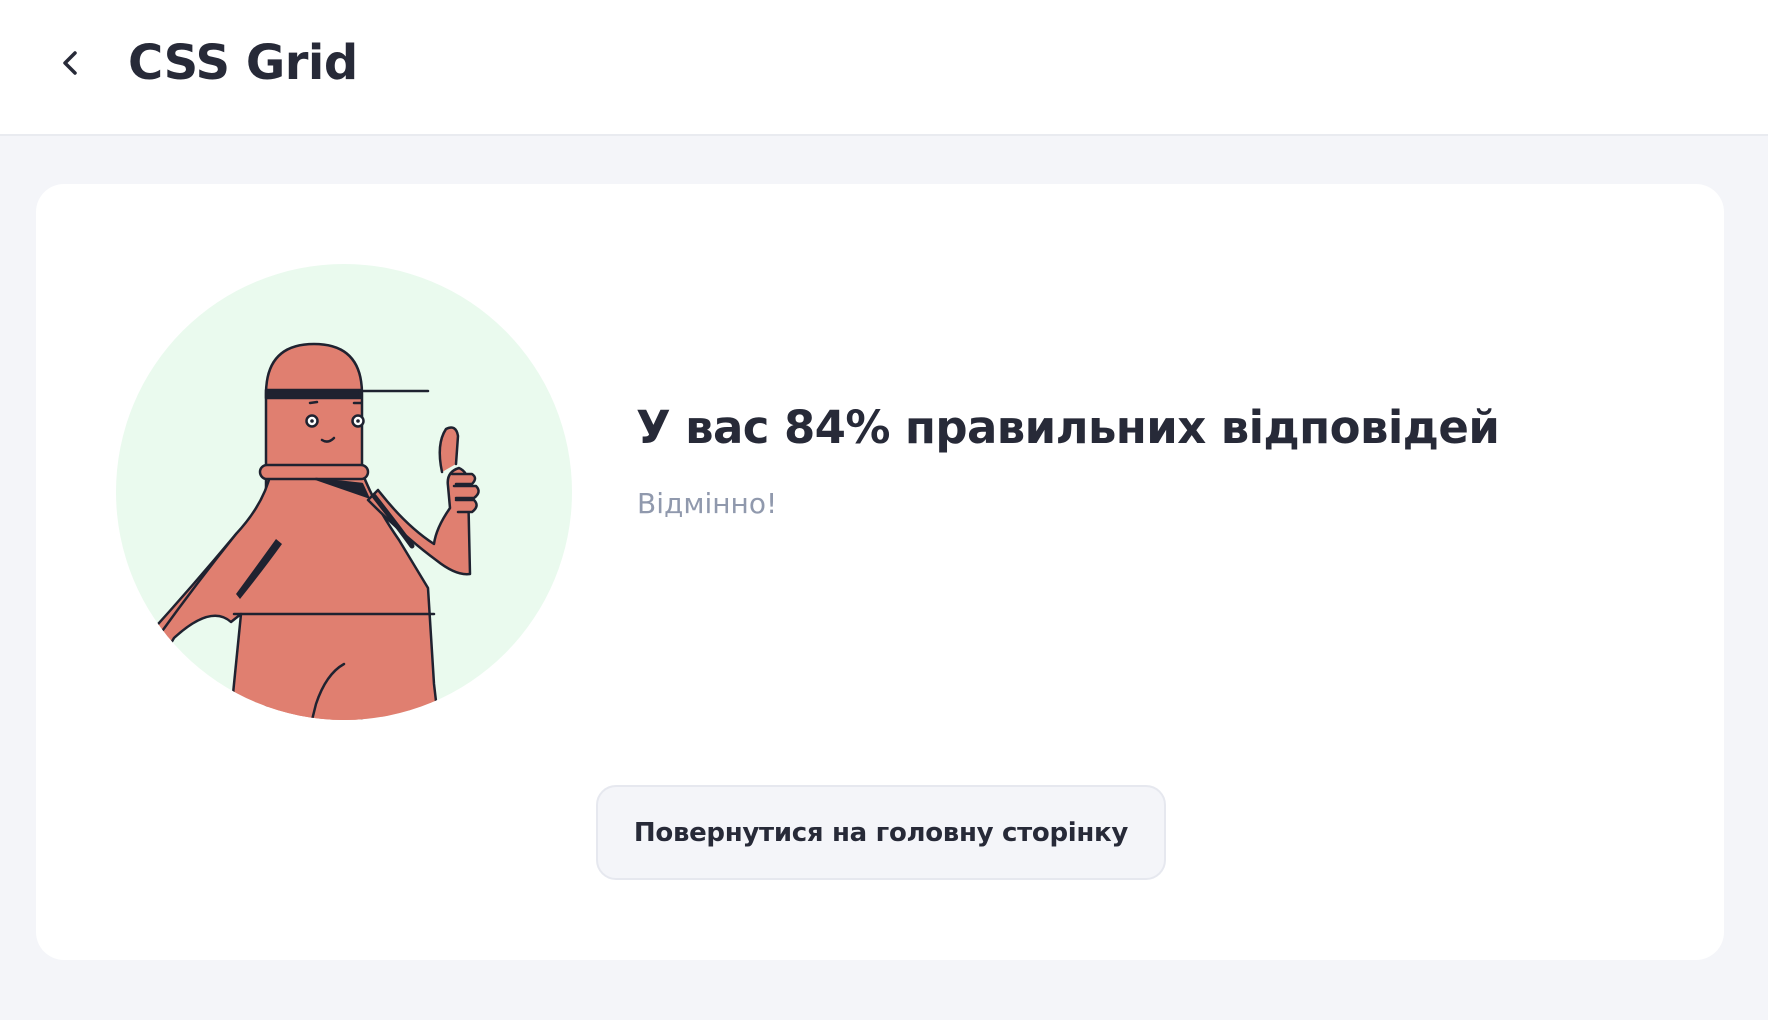  I want to click on back-button, so click(71, 63).